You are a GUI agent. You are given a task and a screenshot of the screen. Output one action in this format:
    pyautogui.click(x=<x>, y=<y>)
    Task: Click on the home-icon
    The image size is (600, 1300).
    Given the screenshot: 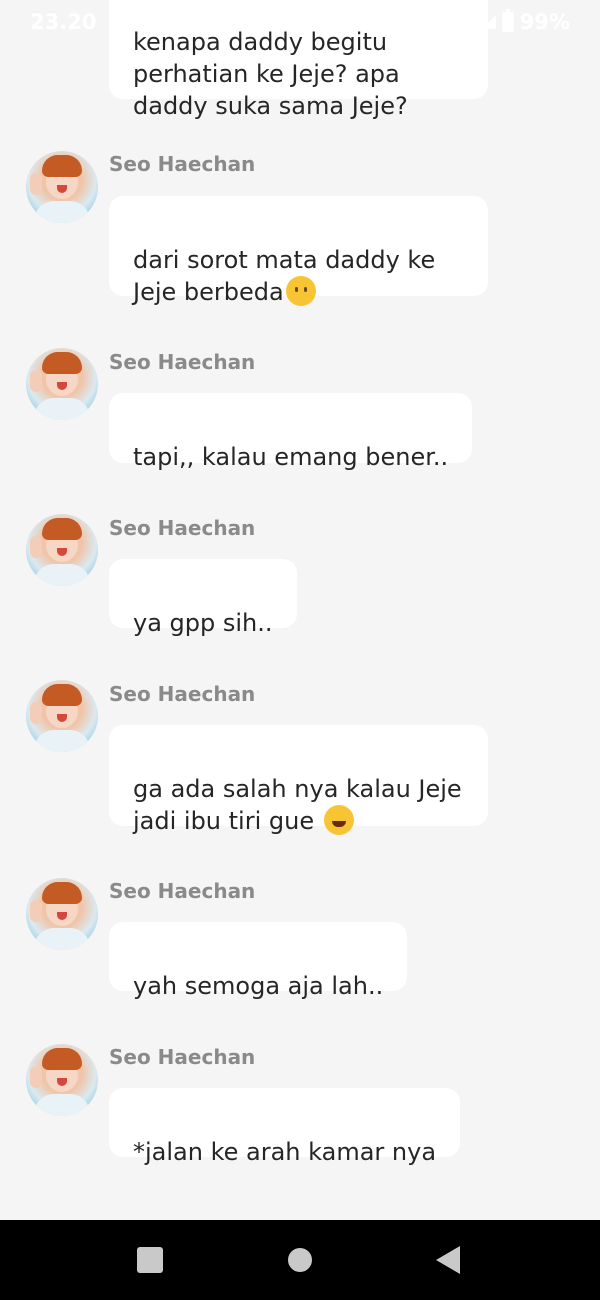 What is the action you would take?
    pyautogui.click(x=300, y=1260)
    